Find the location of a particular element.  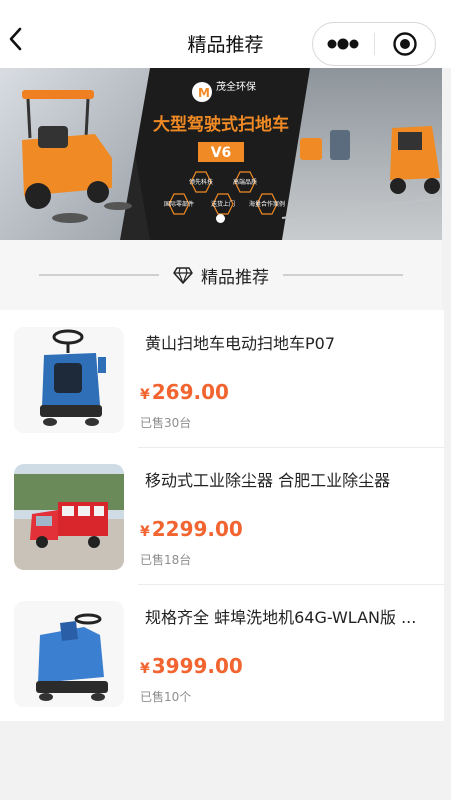

section-header: 精品推荐 is located at coordinates (221, 275).